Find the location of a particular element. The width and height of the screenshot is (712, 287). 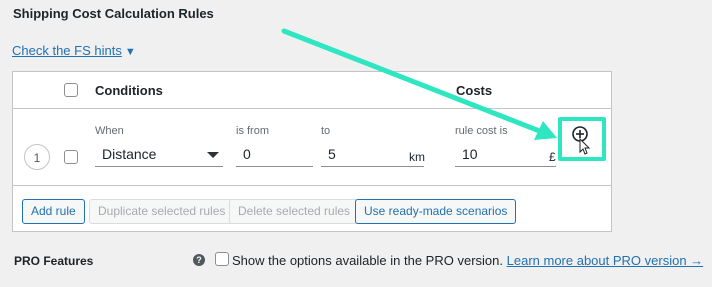

caret-down-icon: ▼ is located at coordinates (130, 52).